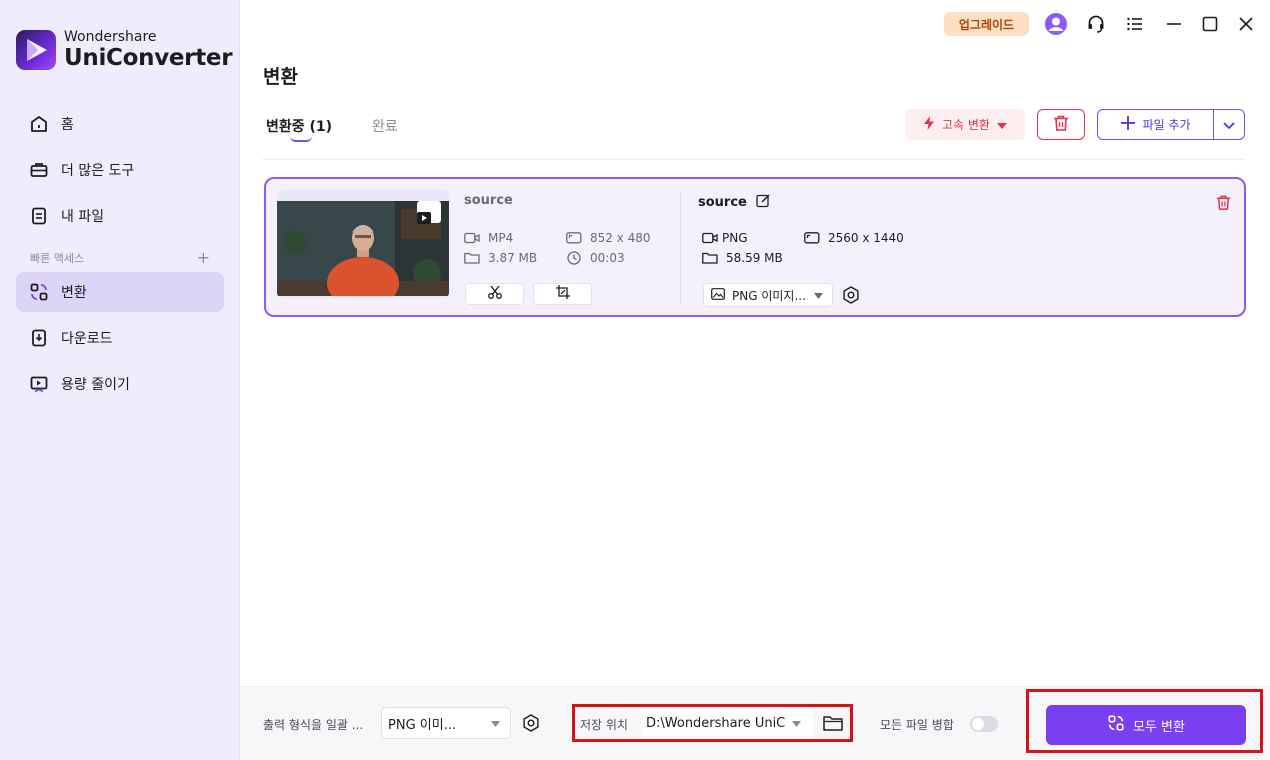 Image resolution: width=1270 pixels, height=760 pixels. I want to click on output-size-value: 58.59 MB, so click(754, 258).